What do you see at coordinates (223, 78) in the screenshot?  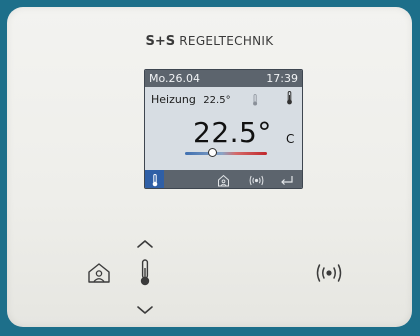 I see `status-bar: Mo.26.04 17:39` at bounding box center [223, 78].